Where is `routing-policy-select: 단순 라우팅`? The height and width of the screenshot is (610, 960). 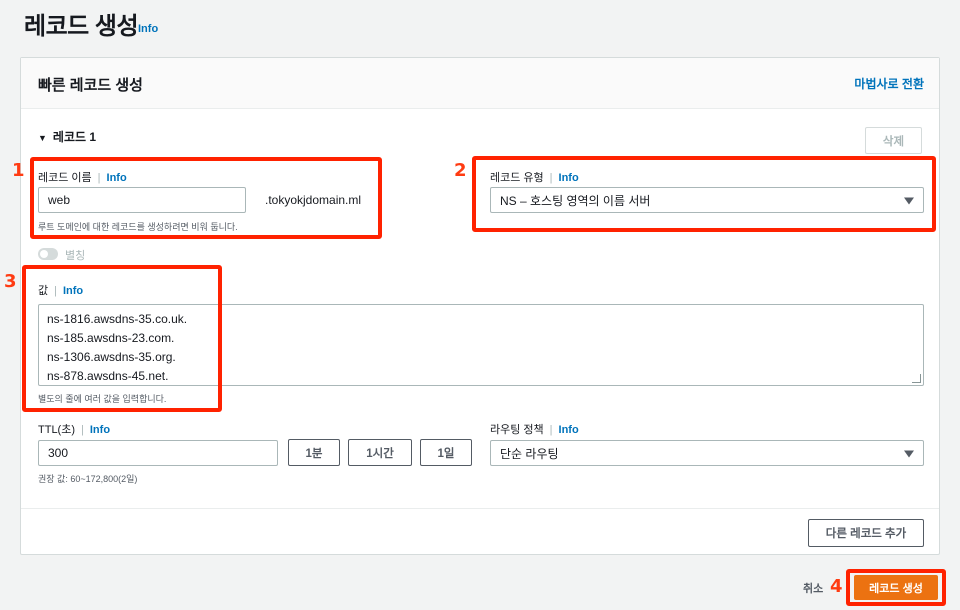
routing-policy-select: 단순 라우팅 is located at coordinates (707, 453).